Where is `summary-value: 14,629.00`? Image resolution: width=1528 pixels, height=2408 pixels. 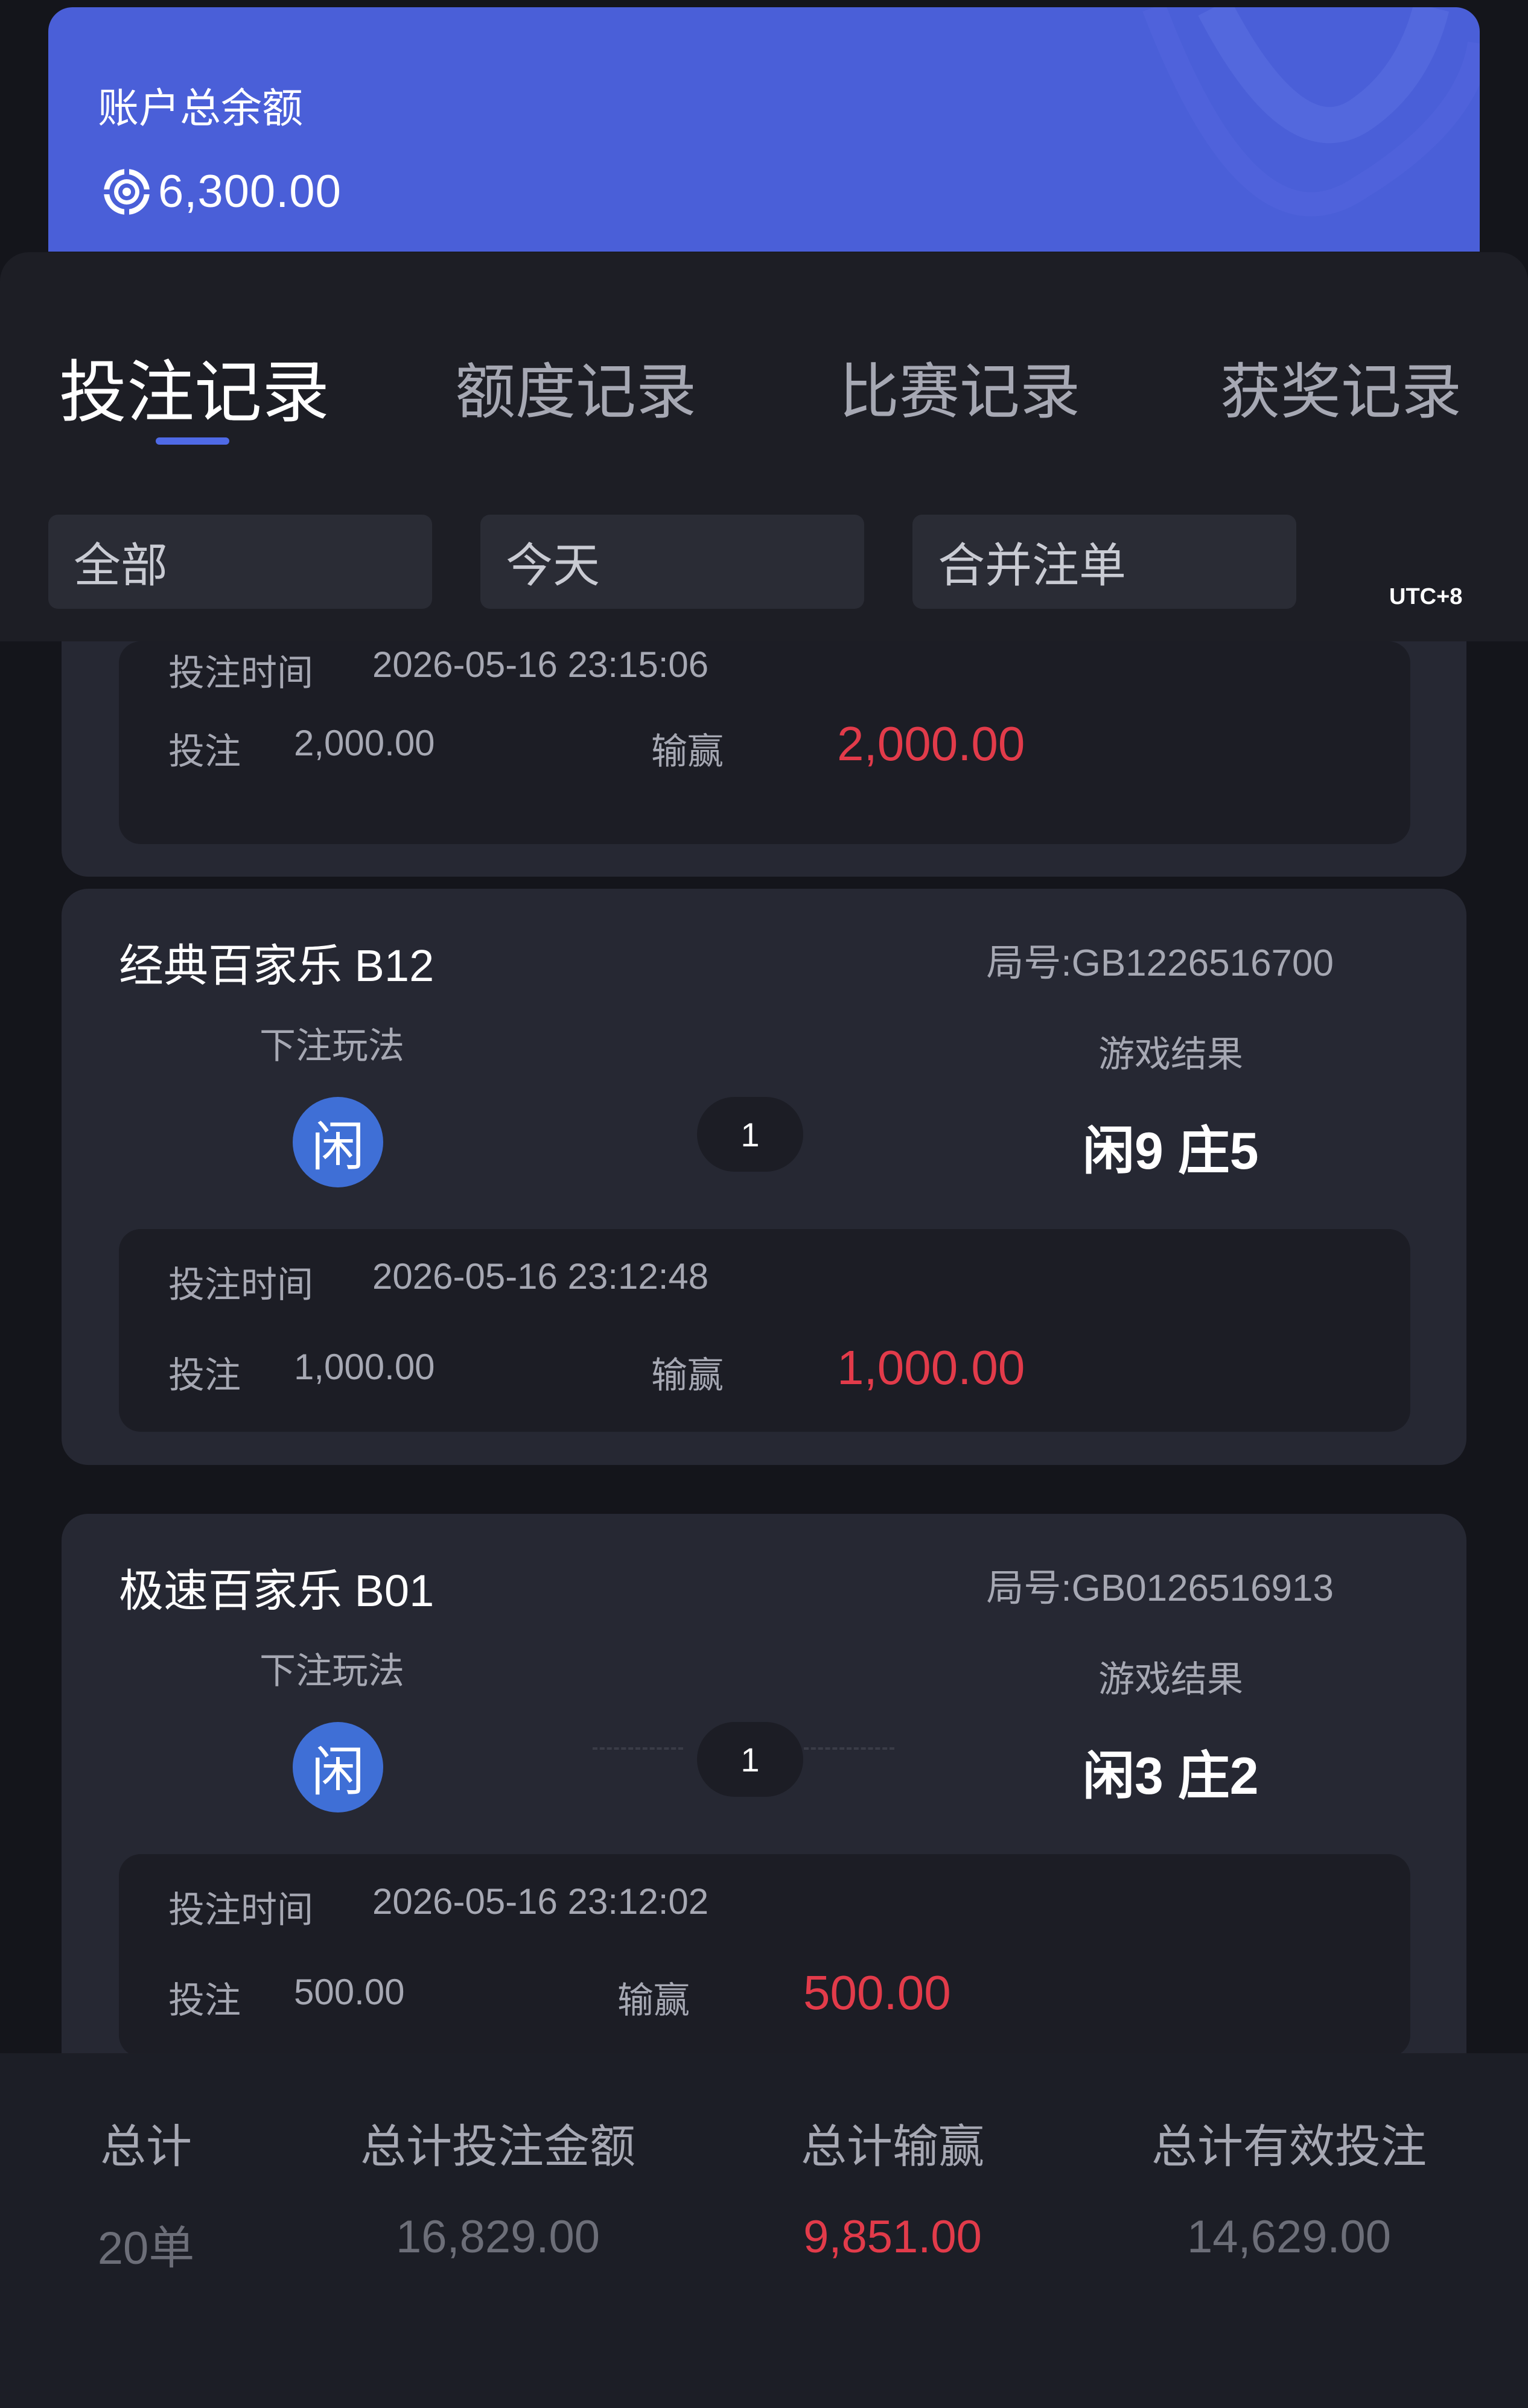
summary-value: 14,629.00 is located at coordinates (1289, 2237).